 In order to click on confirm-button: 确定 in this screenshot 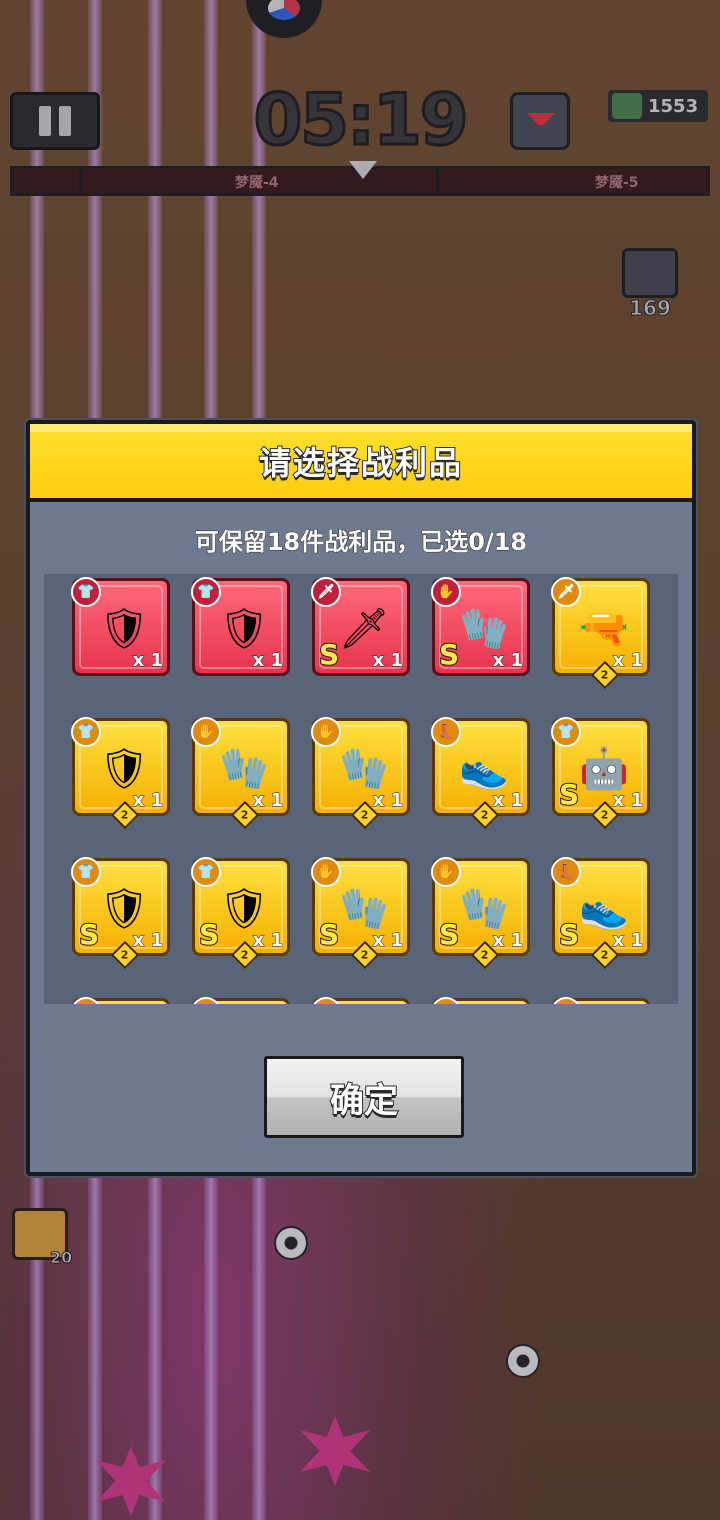, I will do `click(364, 1097)`.